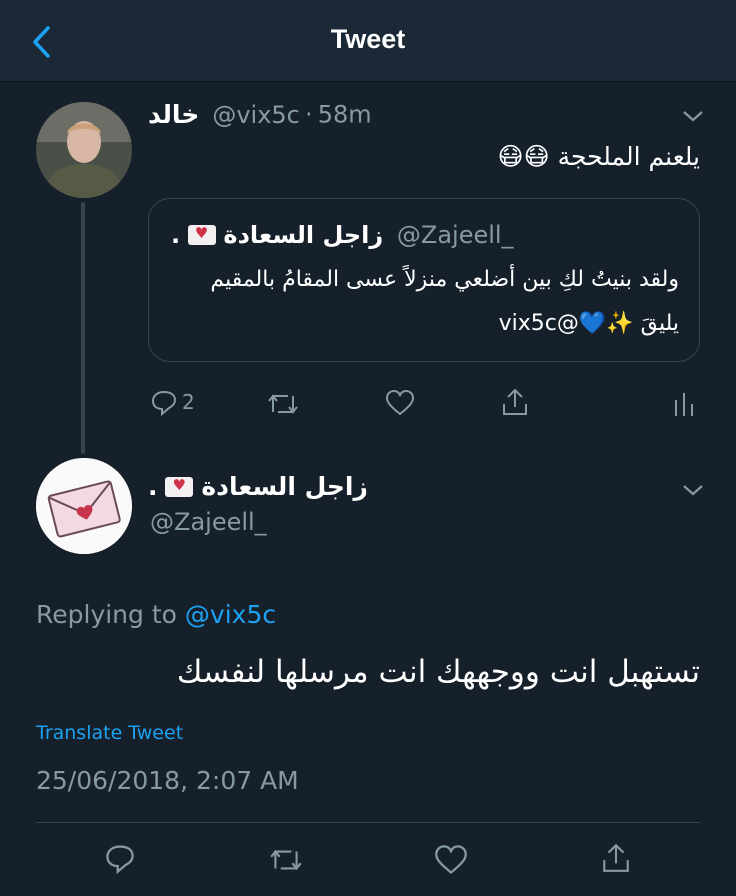 The height and width of the screenshot is (896, 736). Describe the element at coordinates (83, 328) in the screenshot. I see `thread-line` at that location.